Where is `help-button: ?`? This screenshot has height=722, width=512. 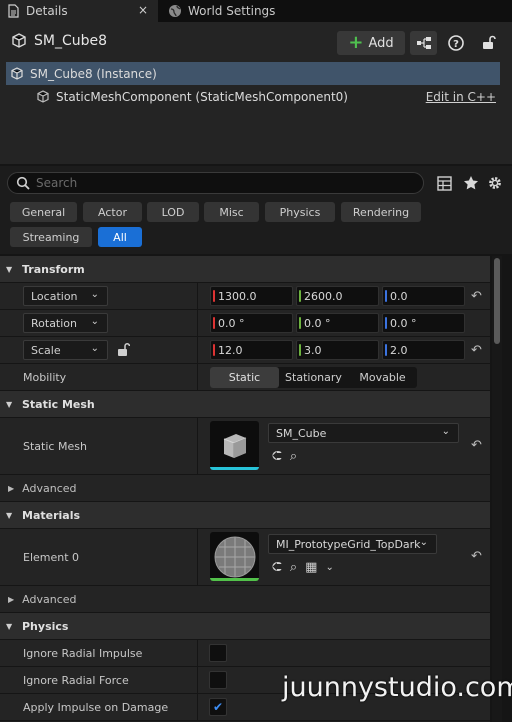
help-button: ? is located at coordinates (456, 43).